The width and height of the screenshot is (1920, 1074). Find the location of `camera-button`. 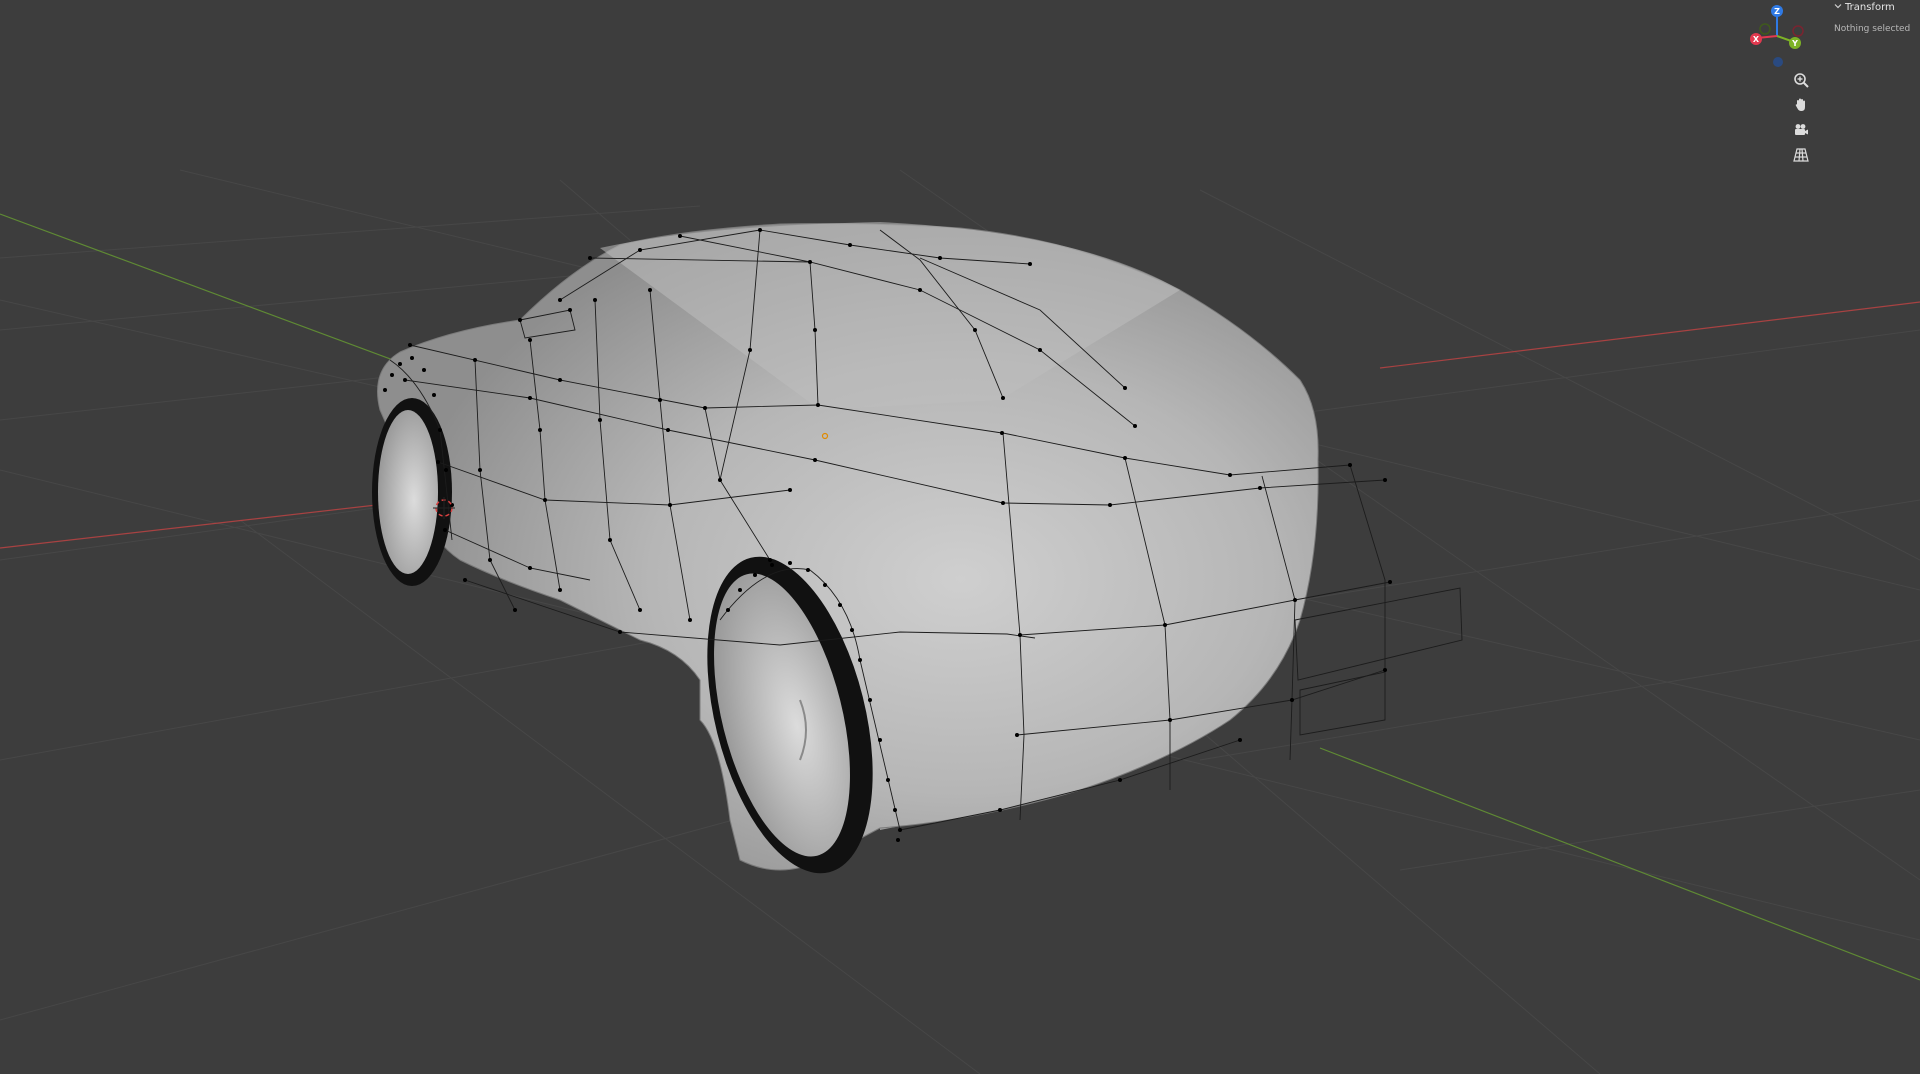

camera-button is located at coordinates (1801, 132).